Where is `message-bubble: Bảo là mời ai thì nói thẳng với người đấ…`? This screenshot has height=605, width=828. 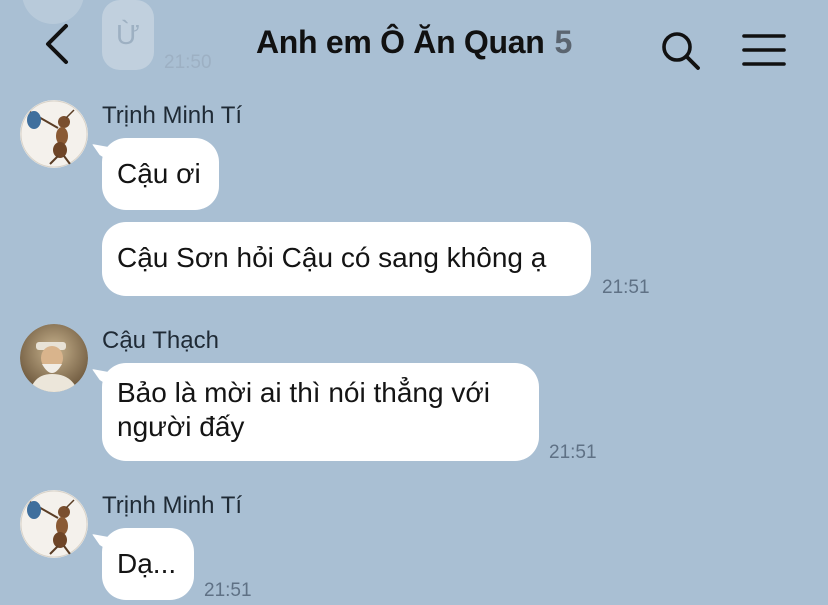 message-bubble: Bảo là mời ai thì nói thẳng với người đấ… is located at coordinates (320, 412).